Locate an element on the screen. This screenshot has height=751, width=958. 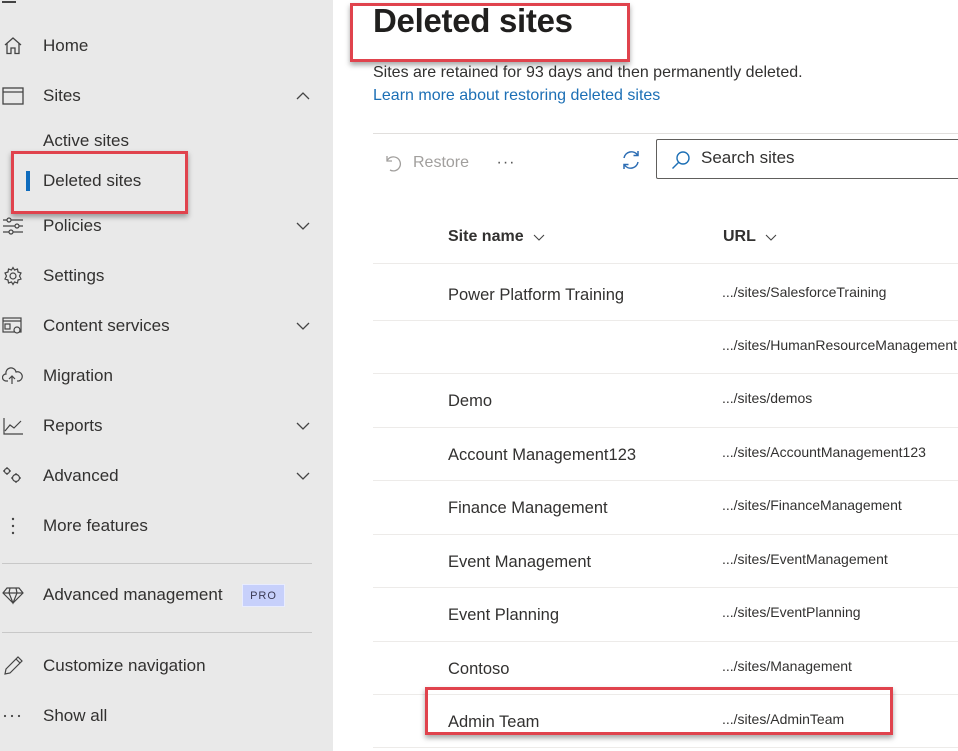
collapse-menu-icon is located at coordinates (9, 1).